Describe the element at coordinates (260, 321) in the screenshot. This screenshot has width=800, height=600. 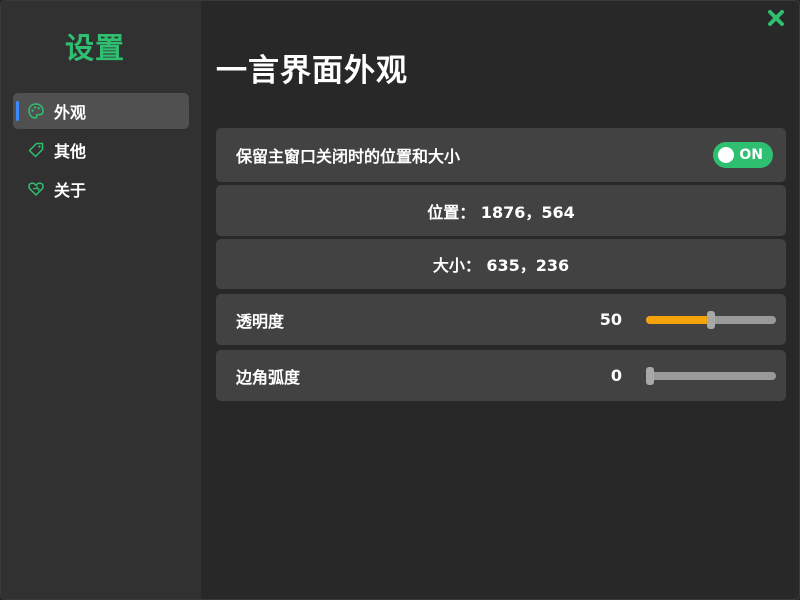
I see `opacity-label: 透明度` at that location.